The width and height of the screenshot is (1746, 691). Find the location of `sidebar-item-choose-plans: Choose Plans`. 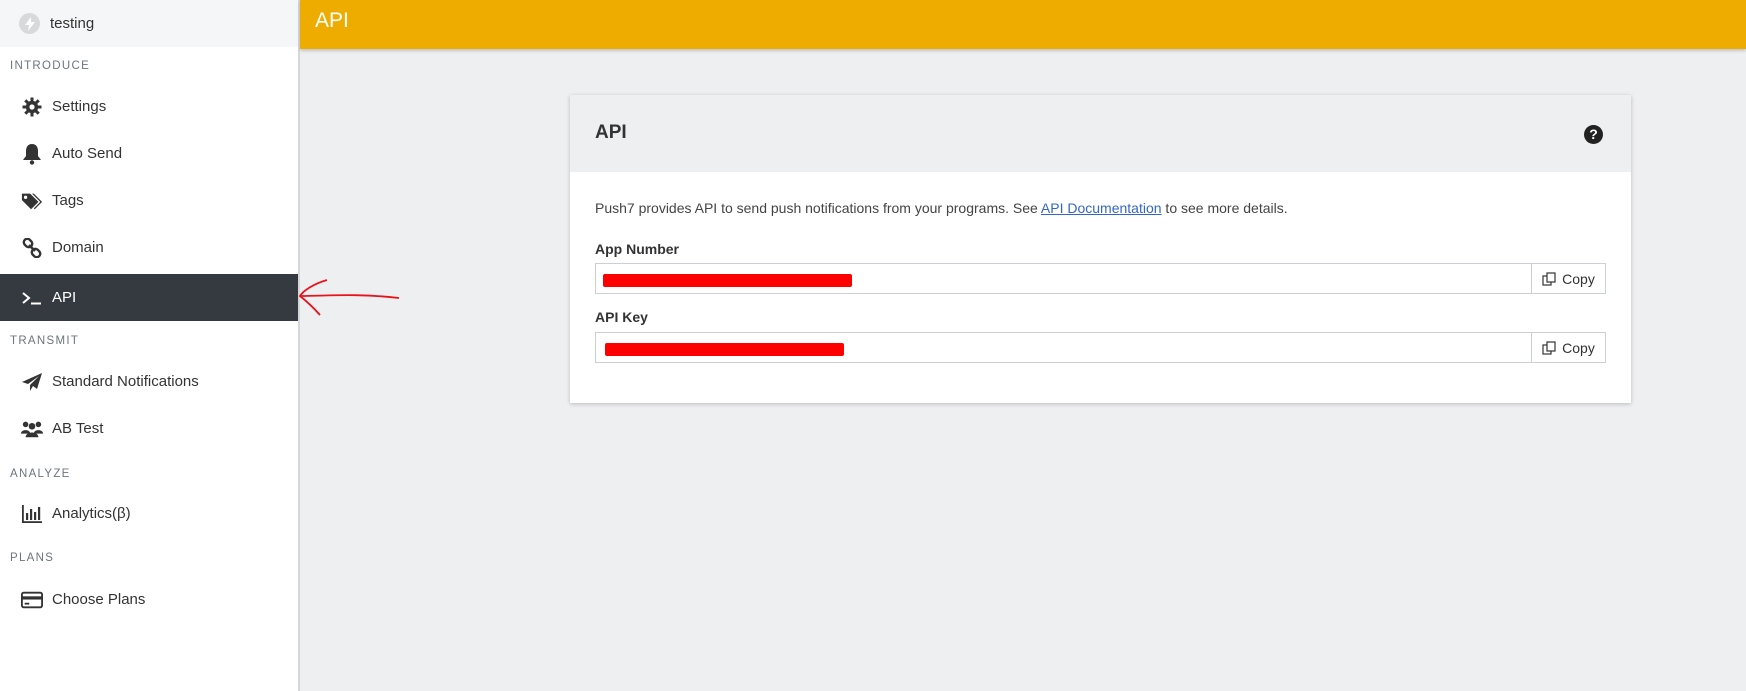

sidebar-item-choose-plans: Choose Plans is located at coordinates (149, 599).